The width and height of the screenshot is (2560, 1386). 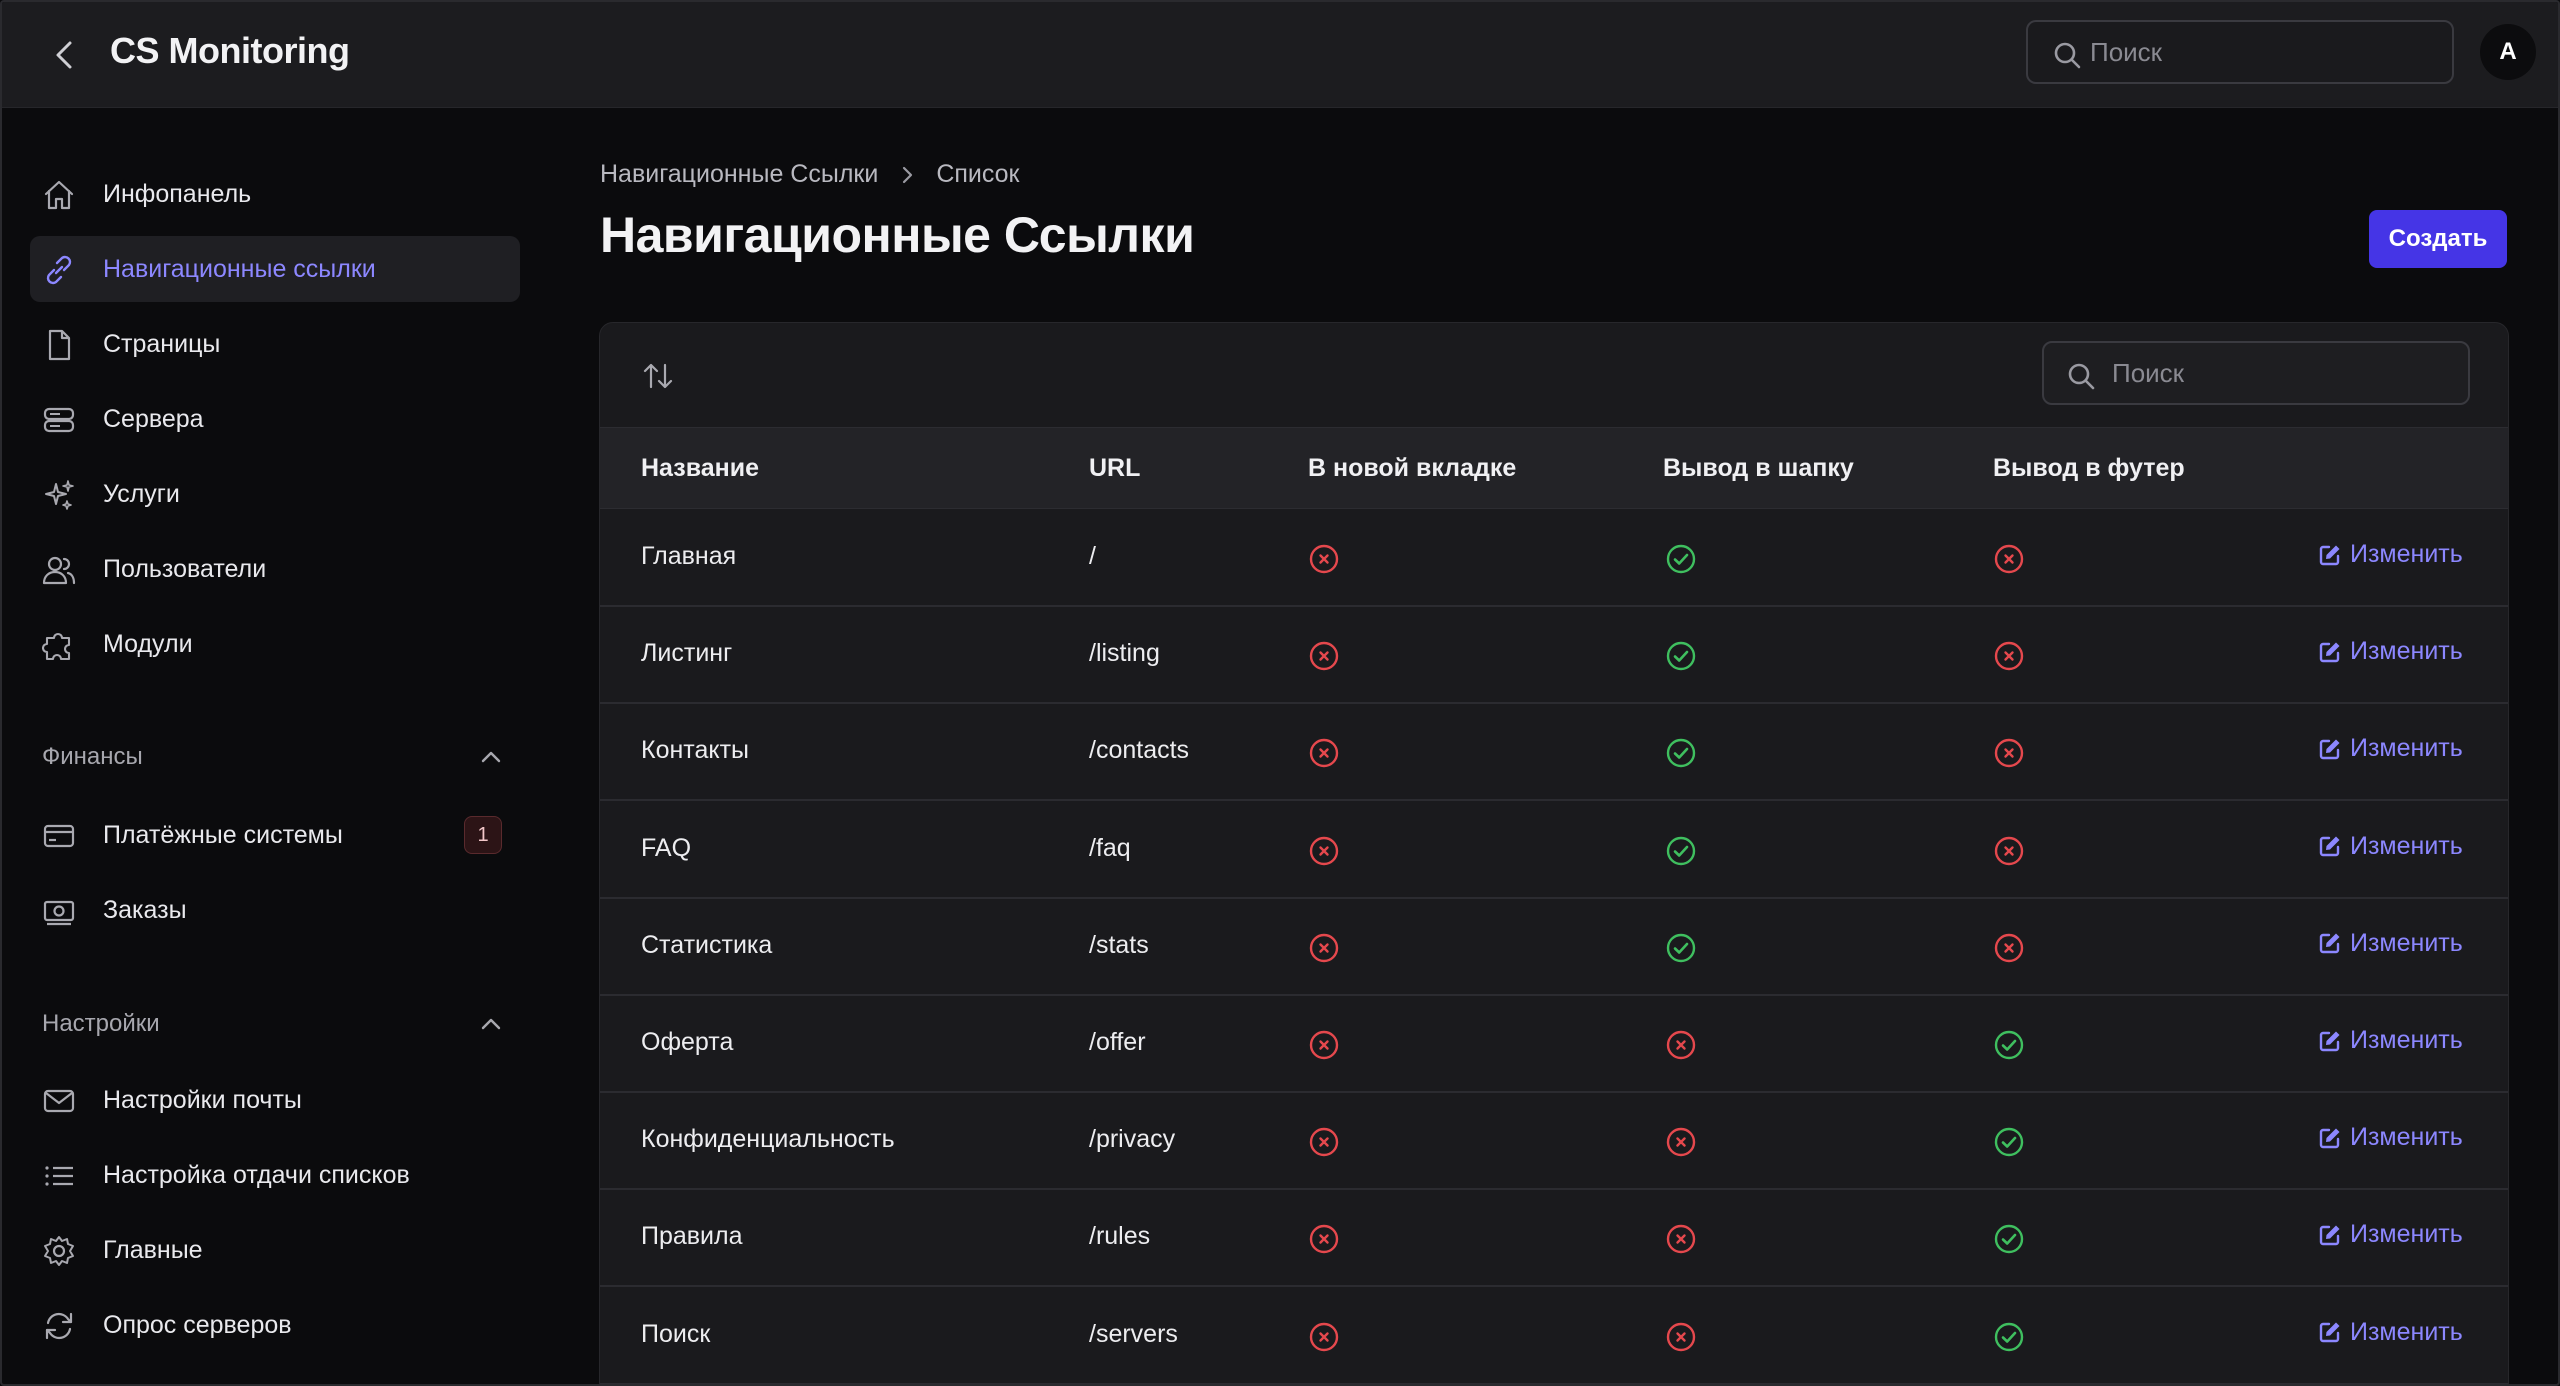 What do you see at coordinates (658, 378) in the screenshot?
I see `sort-button` at bounding box center [658, 378].